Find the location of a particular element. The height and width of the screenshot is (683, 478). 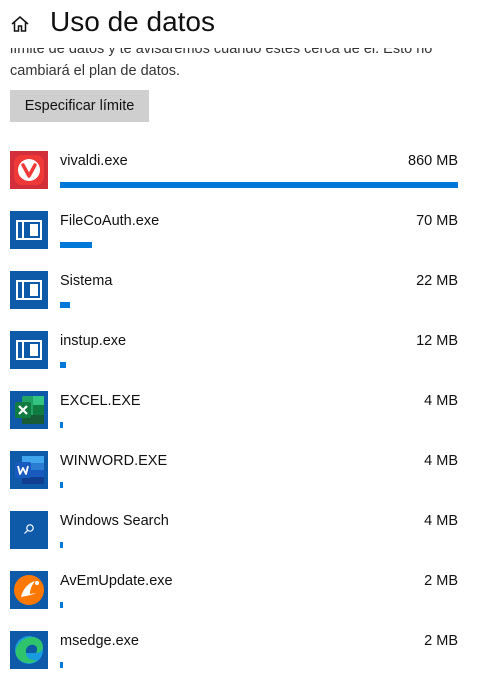

home-icon is located at coordinates (20, 24).